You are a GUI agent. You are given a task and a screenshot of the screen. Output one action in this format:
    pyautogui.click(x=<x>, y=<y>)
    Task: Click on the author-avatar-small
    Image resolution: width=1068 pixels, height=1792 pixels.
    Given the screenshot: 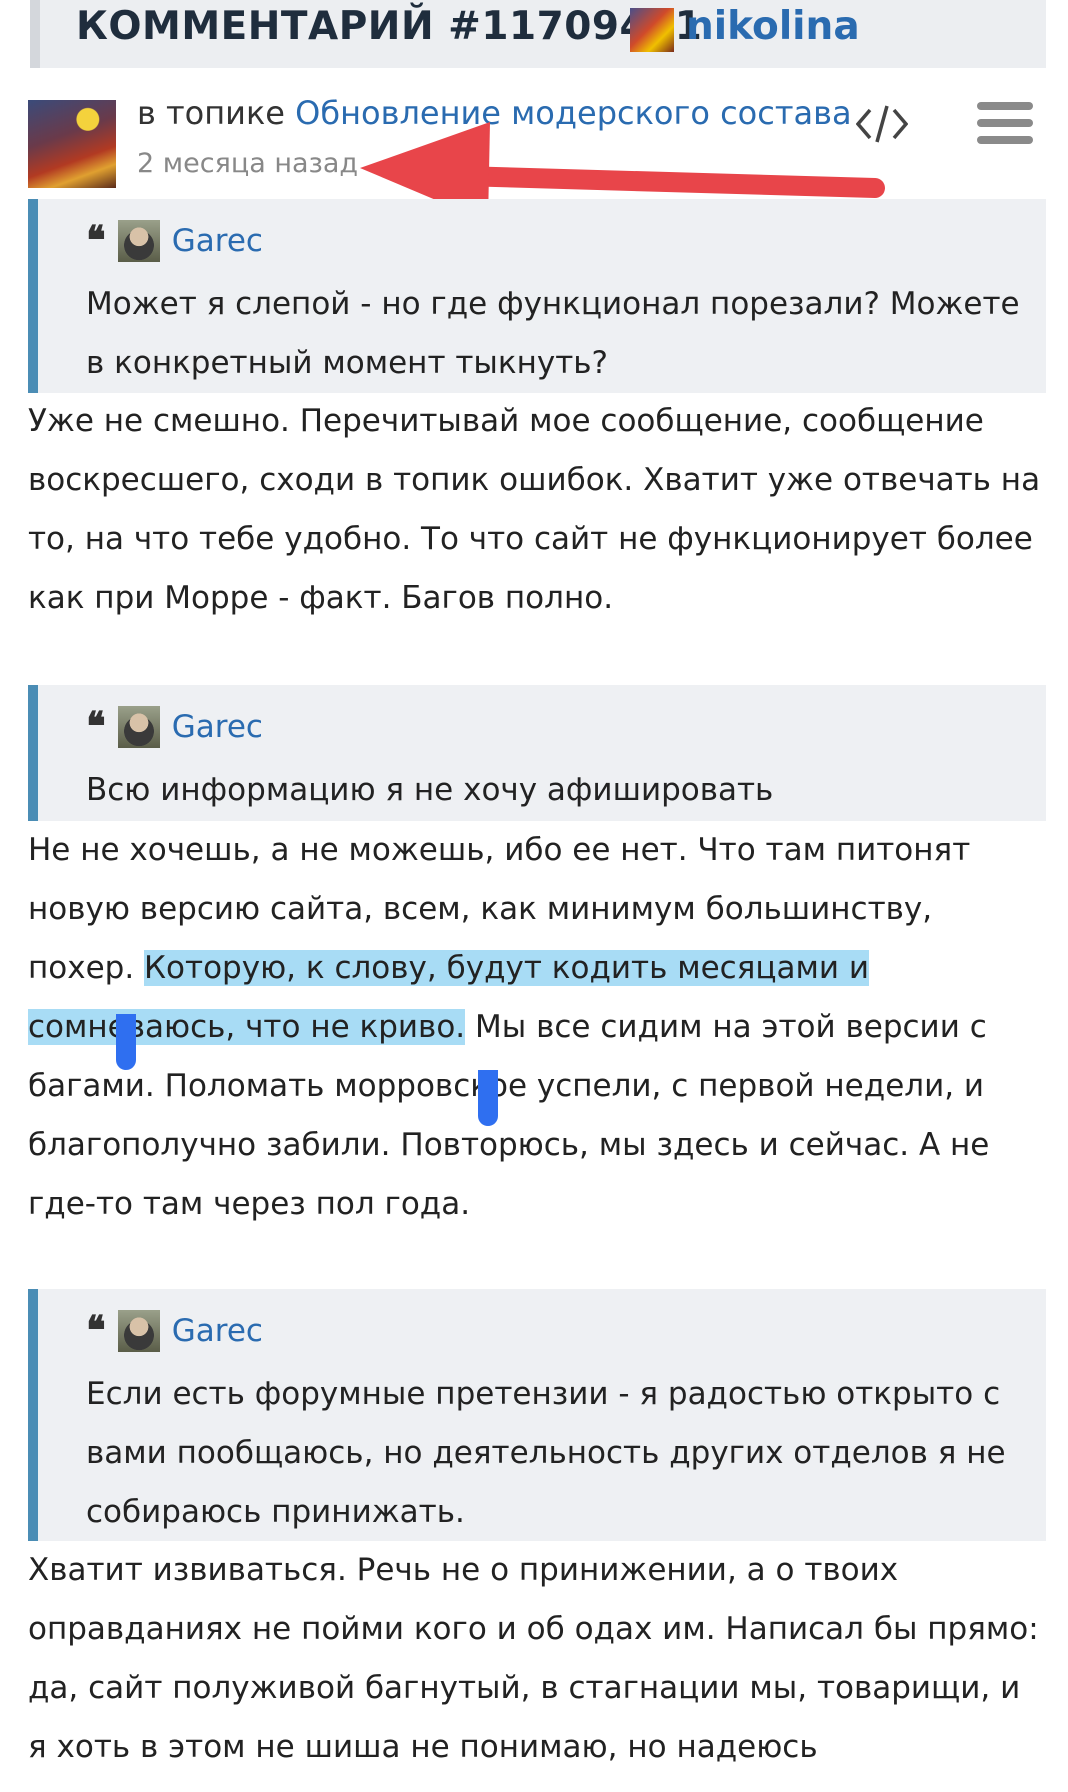 What is the action you would take?
    pyautogui.click(x=652, y=30)
    